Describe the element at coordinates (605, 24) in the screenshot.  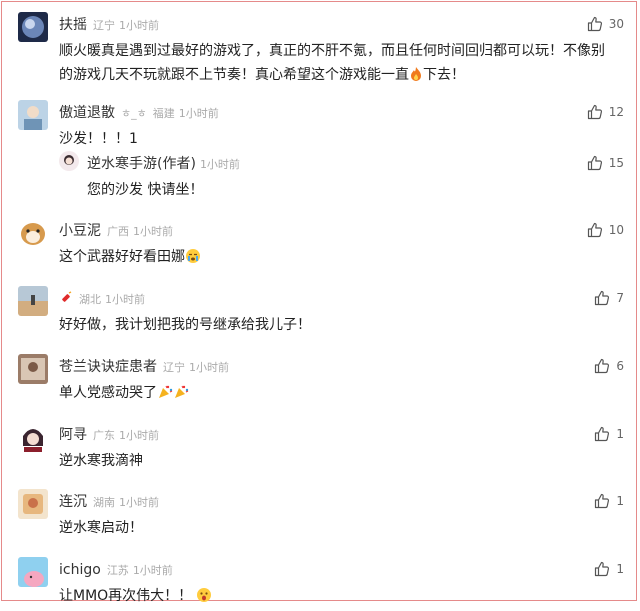
I see `like-button: 30` at that location.